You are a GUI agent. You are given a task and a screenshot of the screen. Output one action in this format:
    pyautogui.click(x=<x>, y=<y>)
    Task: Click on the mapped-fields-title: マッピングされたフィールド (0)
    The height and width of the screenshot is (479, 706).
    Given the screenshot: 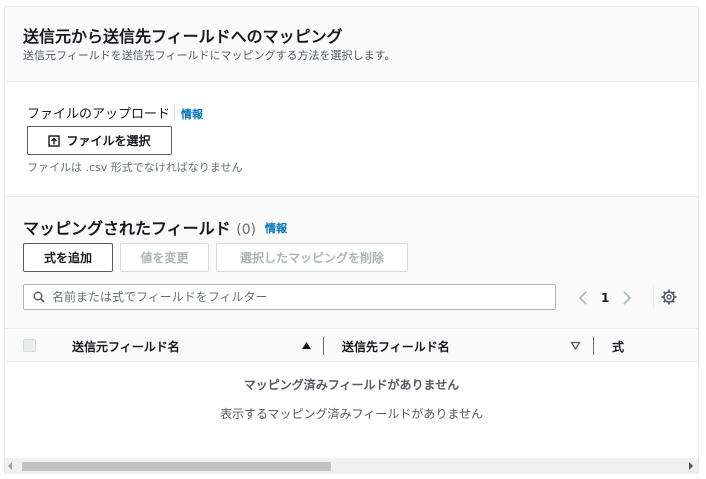 What is the action you would take?
    pyautogui.click(x=139, y=227)
    